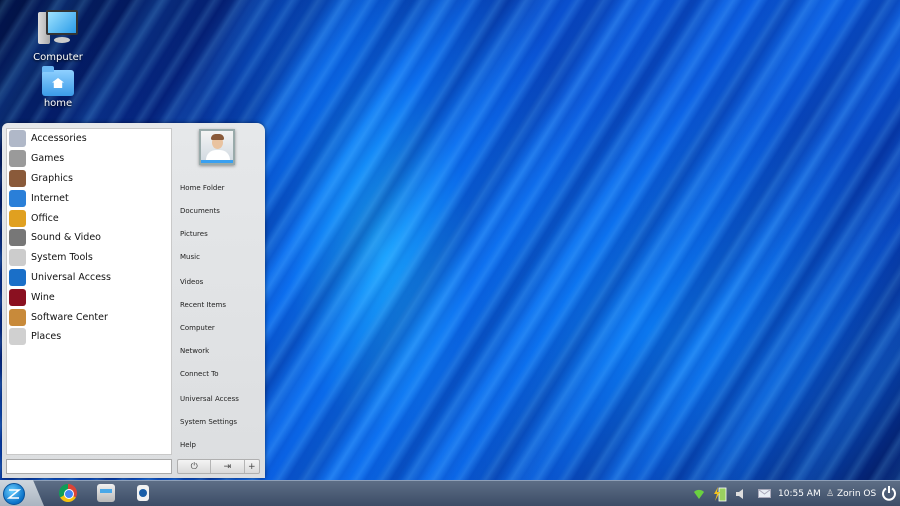 The width and height of the screenshot is (900, 506). What do you see at coordinates (89, 218) in the screenshot?
I see `menu-category-office: Office` at bounding box center [89, 218].